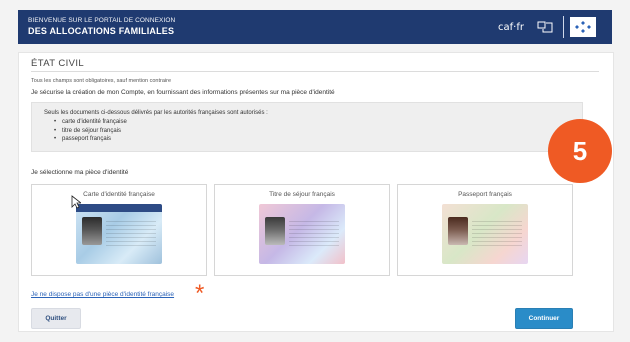 The height and width of the screenshot is (342, 630). Describe the element at coordinates (90, 139) in the screenshot. I see `list-item: passeport français` at that location.